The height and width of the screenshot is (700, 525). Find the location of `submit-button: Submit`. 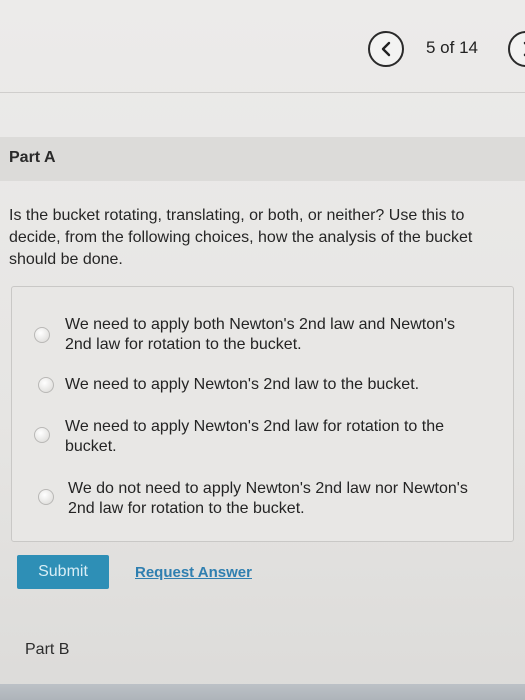

submit-button: Submit is located at coordinates (63, 572).